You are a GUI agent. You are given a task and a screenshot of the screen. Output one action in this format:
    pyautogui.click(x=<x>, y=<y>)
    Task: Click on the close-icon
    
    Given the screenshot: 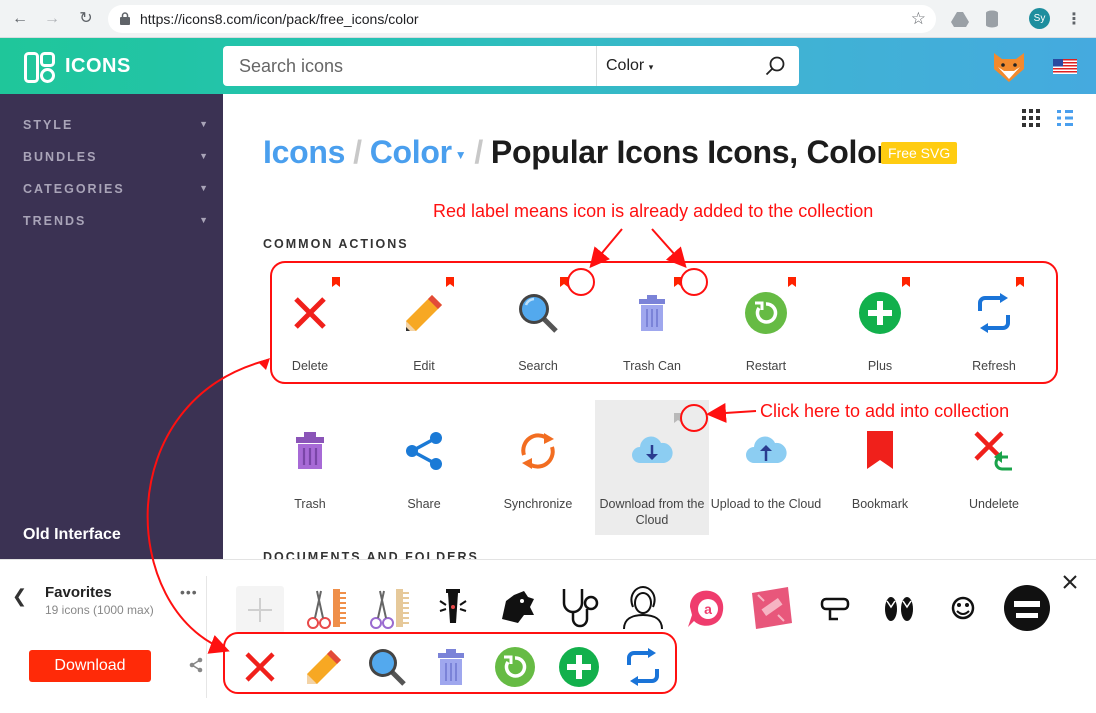 What is the action you would take?
    pyautogui.click(x=1070, y=582)
    